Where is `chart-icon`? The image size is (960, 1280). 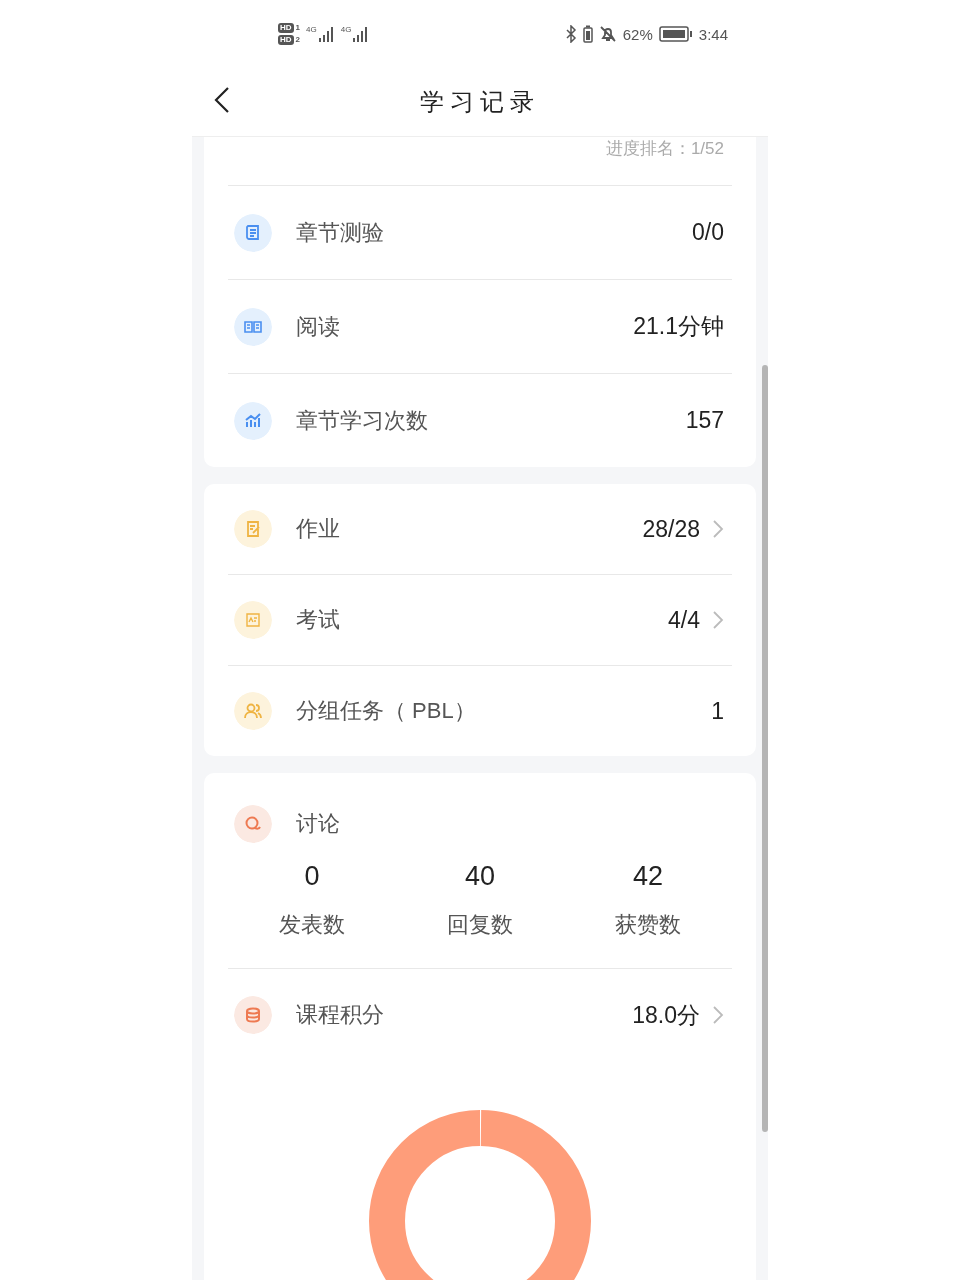 chart-icon is located at coordinates (253, 420).